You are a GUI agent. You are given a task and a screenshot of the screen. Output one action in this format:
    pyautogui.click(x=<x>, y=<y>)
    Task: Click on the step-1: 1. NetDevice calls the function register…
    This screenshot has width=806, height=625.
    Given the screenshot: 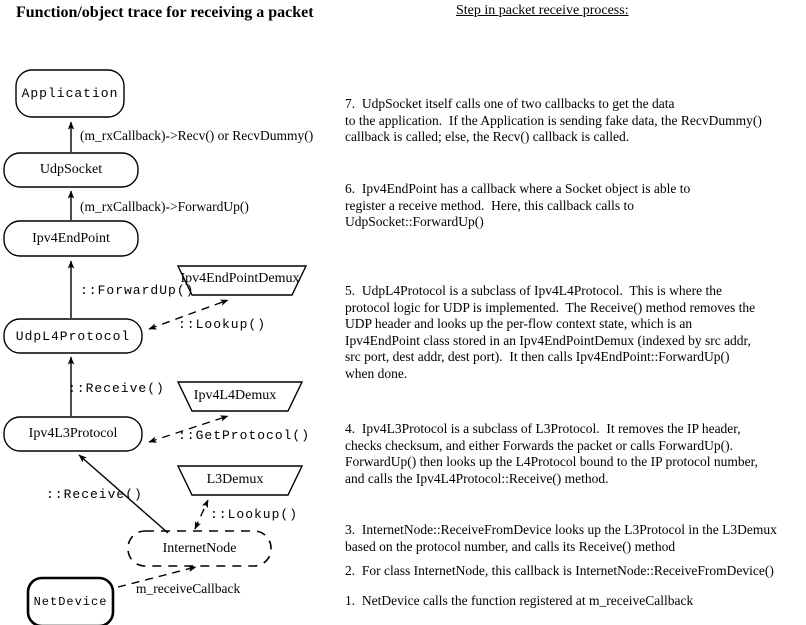 What is the action you would take?
    pyautogui.click(x=519, y=600)
    